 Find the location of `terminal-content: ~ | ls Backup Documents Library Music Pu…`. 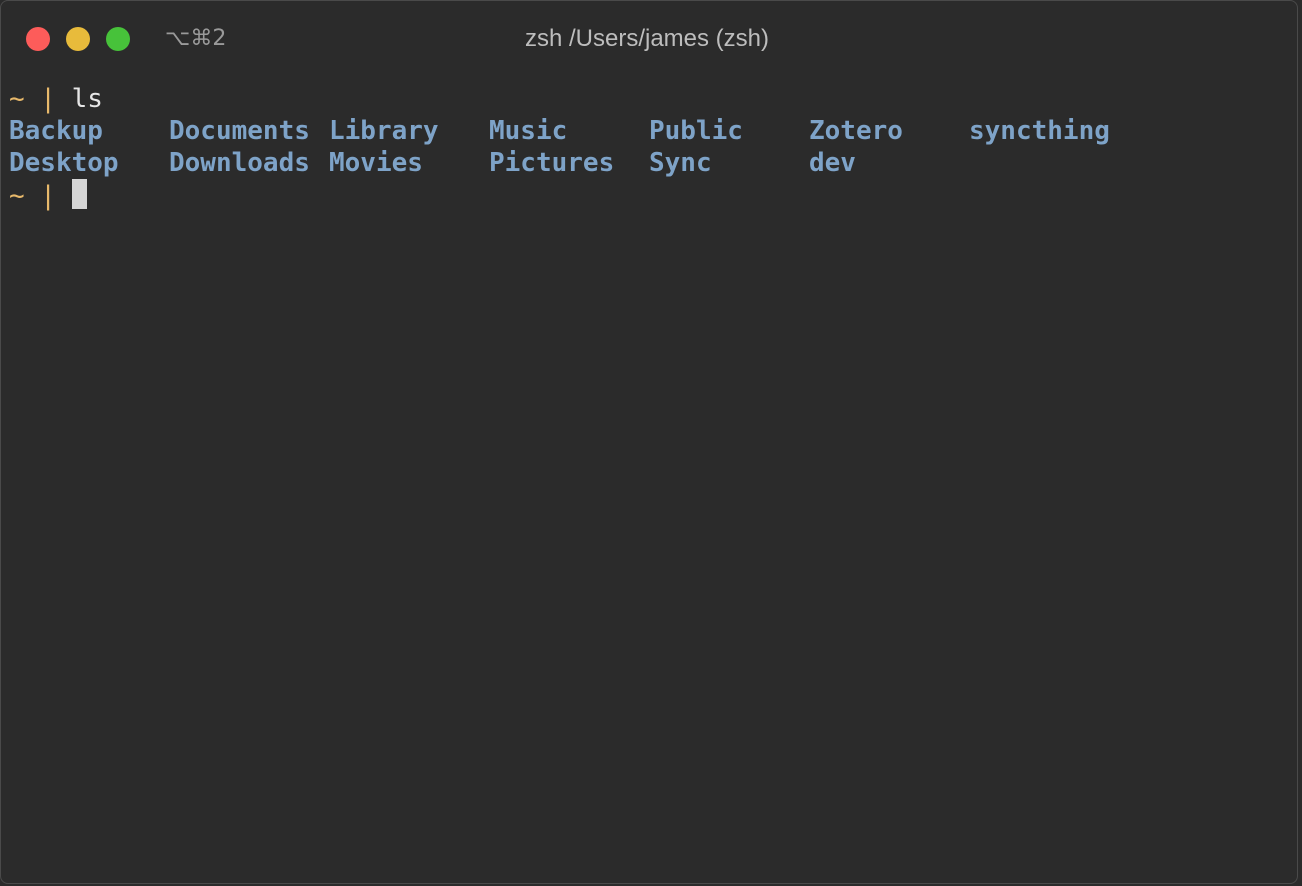

terminal-content: ~ | ls Backup Documents Library Music Pu… is located at coordinates (649, 147).